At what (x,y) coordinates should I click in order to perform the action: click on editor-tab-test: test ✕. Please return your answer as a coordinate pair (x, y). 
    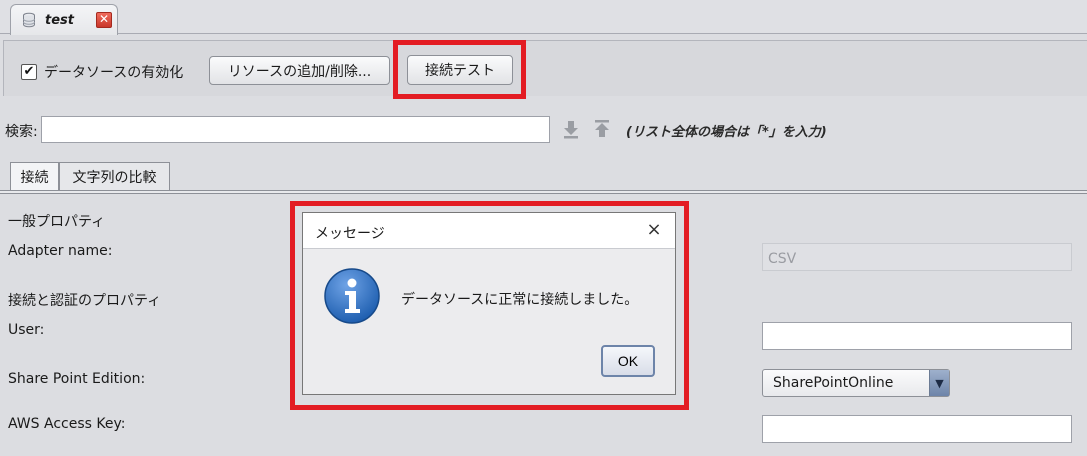
    Looking at the image, I should click on (64, 19).